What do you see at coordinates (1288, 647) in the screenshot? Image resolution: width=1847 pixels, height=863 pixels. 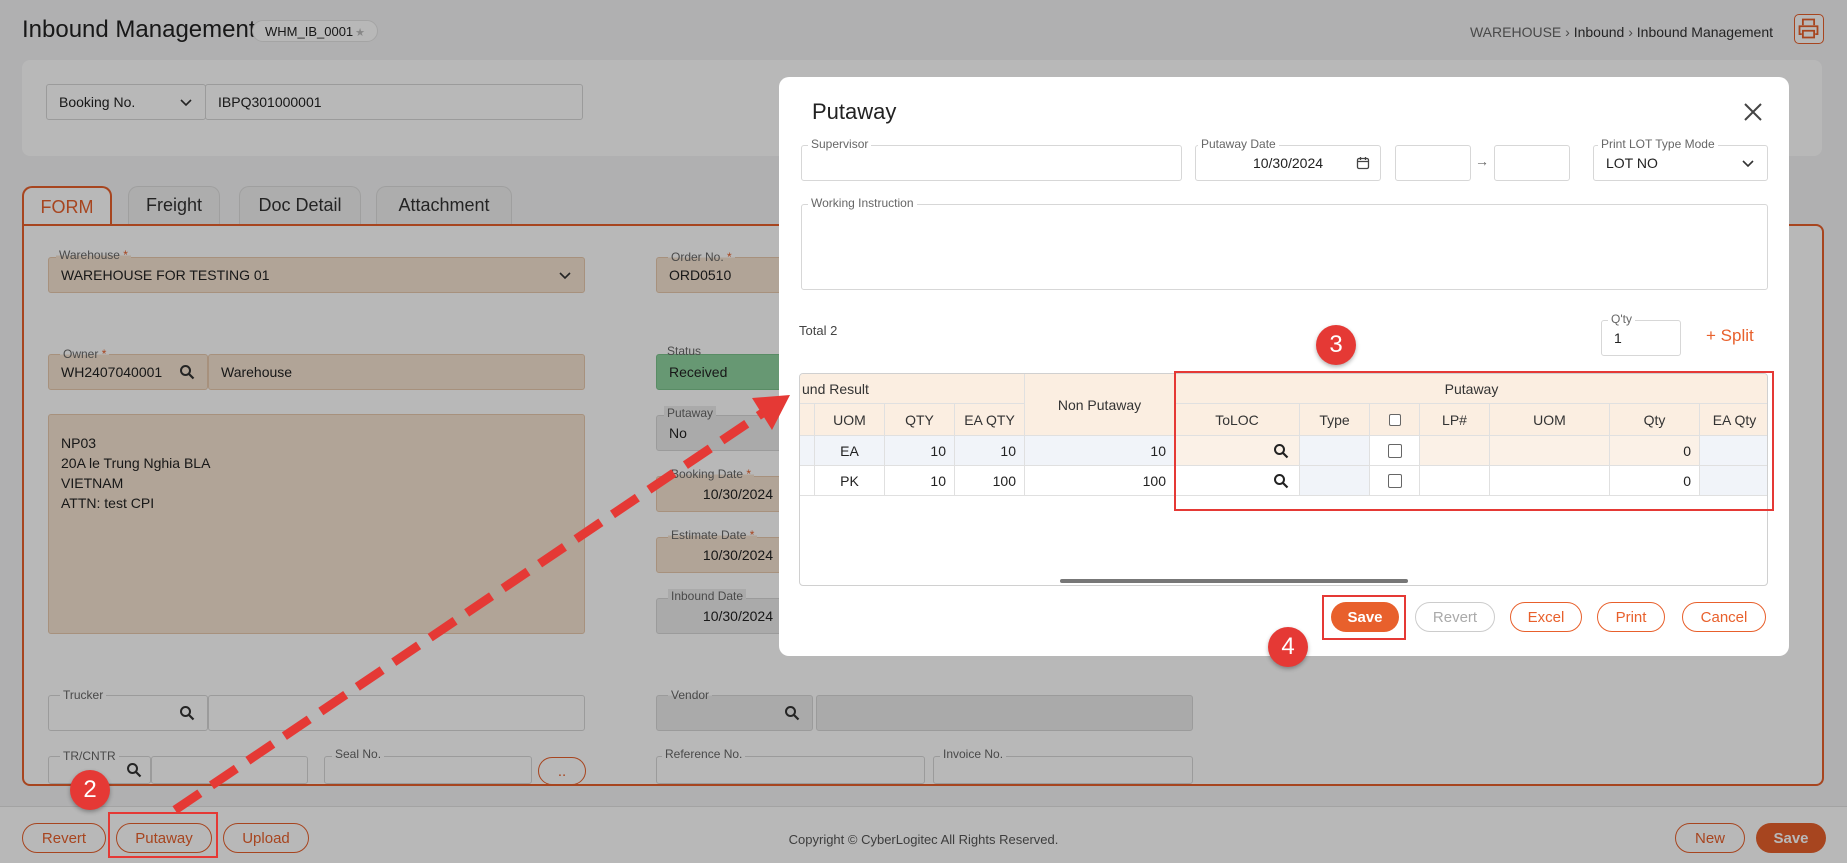 I see `step-badge-4: 4` at bounding box center [1288, 647].